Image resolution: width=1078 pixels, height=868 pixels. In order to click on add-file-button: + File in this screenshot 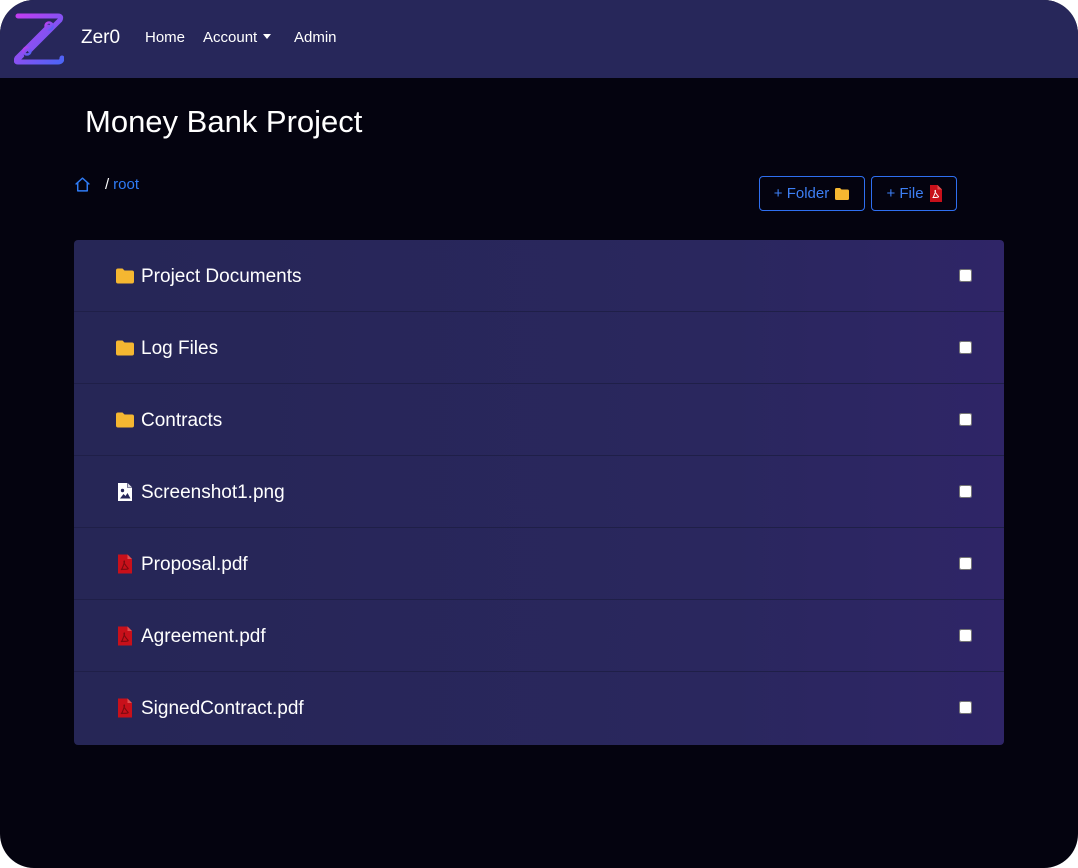, I will do `click(914, 193)`.